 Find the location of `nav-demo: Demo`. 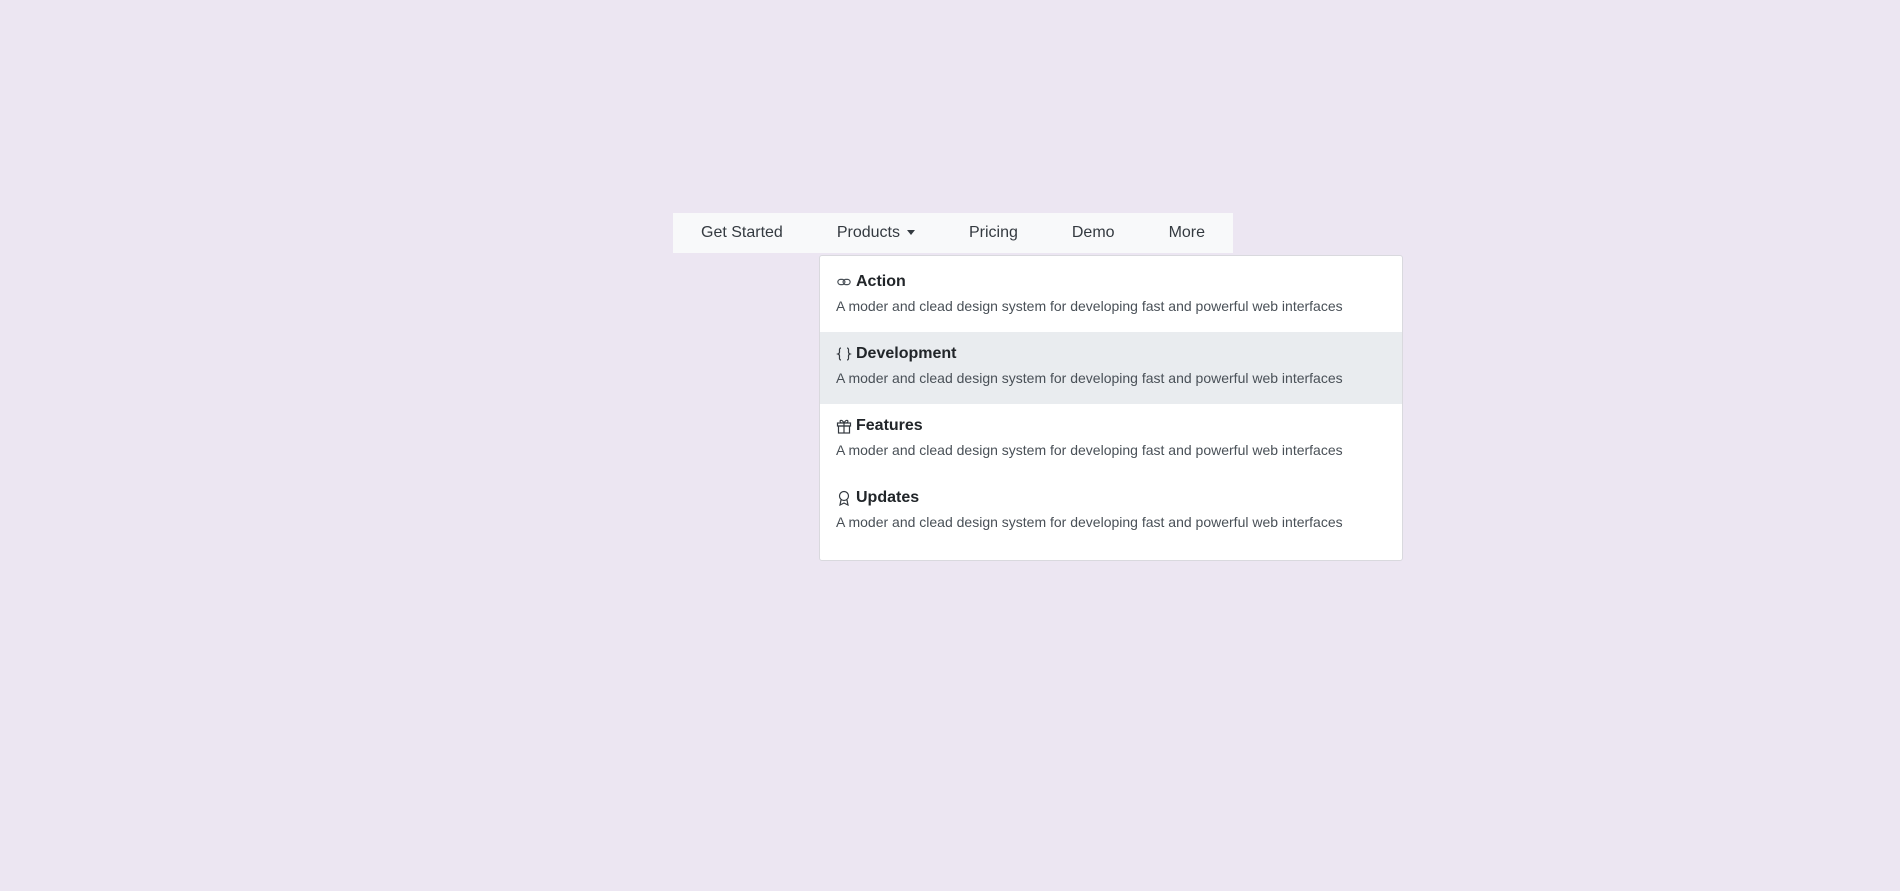

nav-demo: Demo is located at coordinates (1093, 233).